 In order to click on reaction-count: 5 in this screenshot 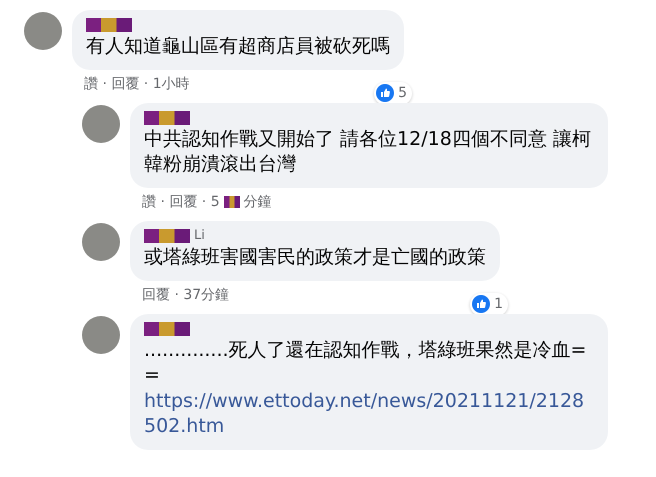, I will do `click(393, 93)`.